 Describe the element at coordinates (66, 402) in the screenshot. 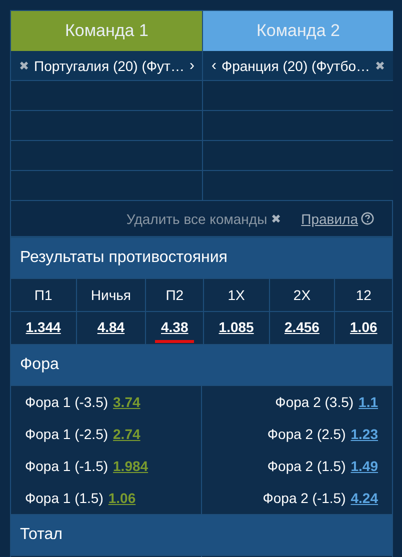

I see `handicap-label: Фора 1 (-3.5)` at that location.